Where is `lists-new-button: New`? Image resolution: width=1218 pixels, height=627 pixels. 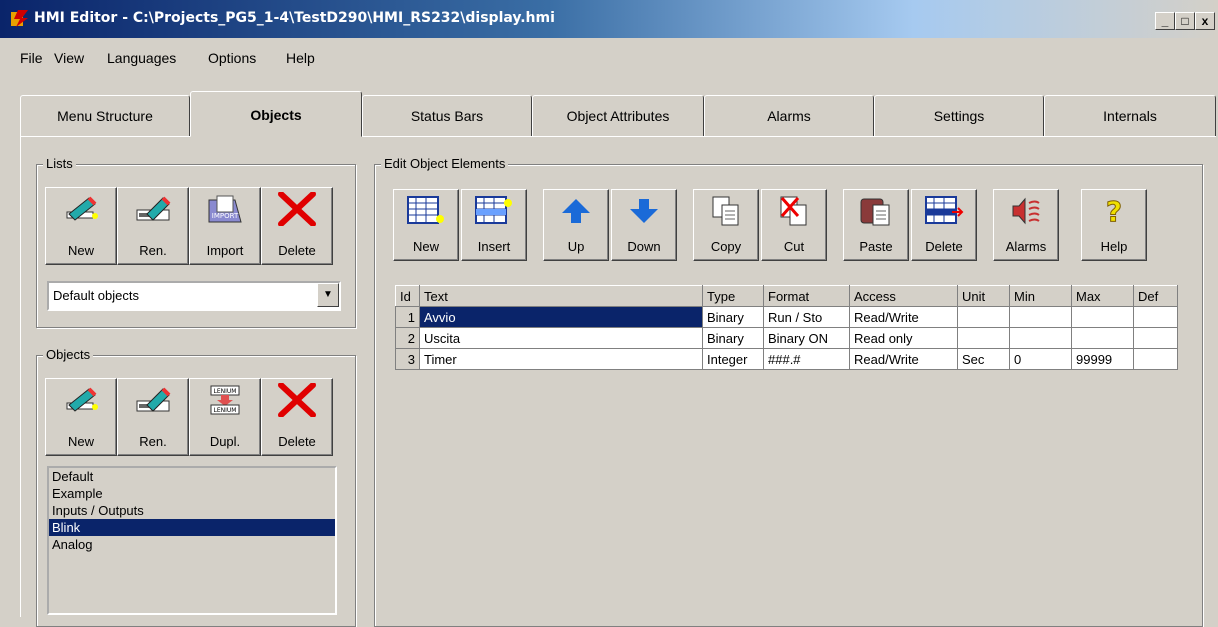 lists-new-button: New is located at coordinates (81, 226).